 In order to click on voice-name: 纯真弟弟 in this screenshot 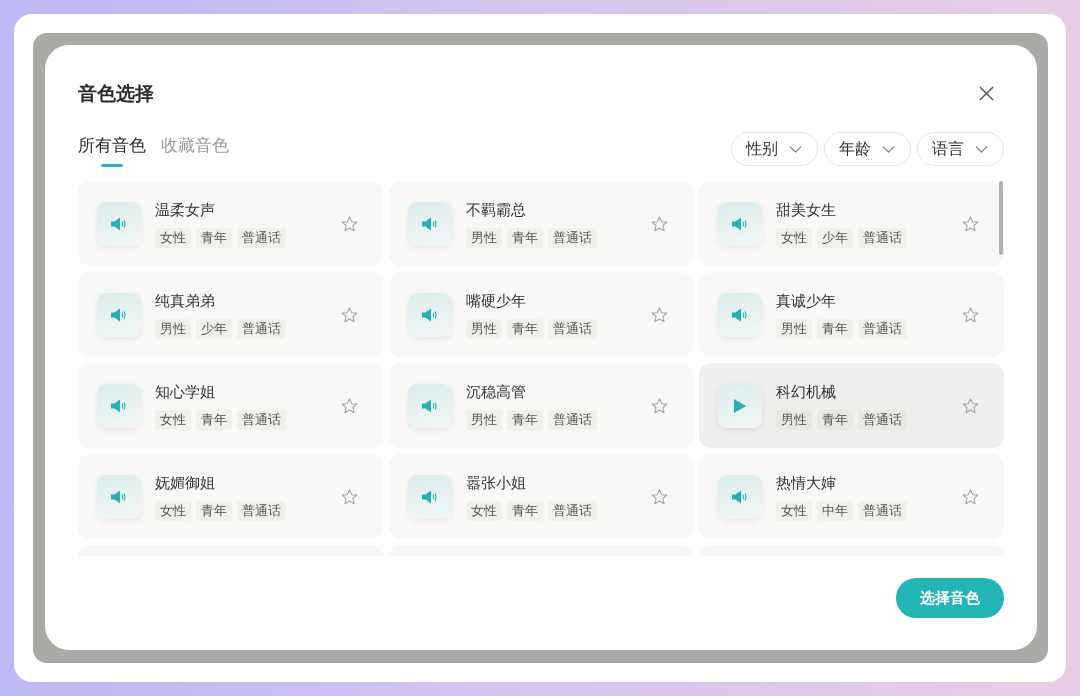, I will do `click(185, 300)`.